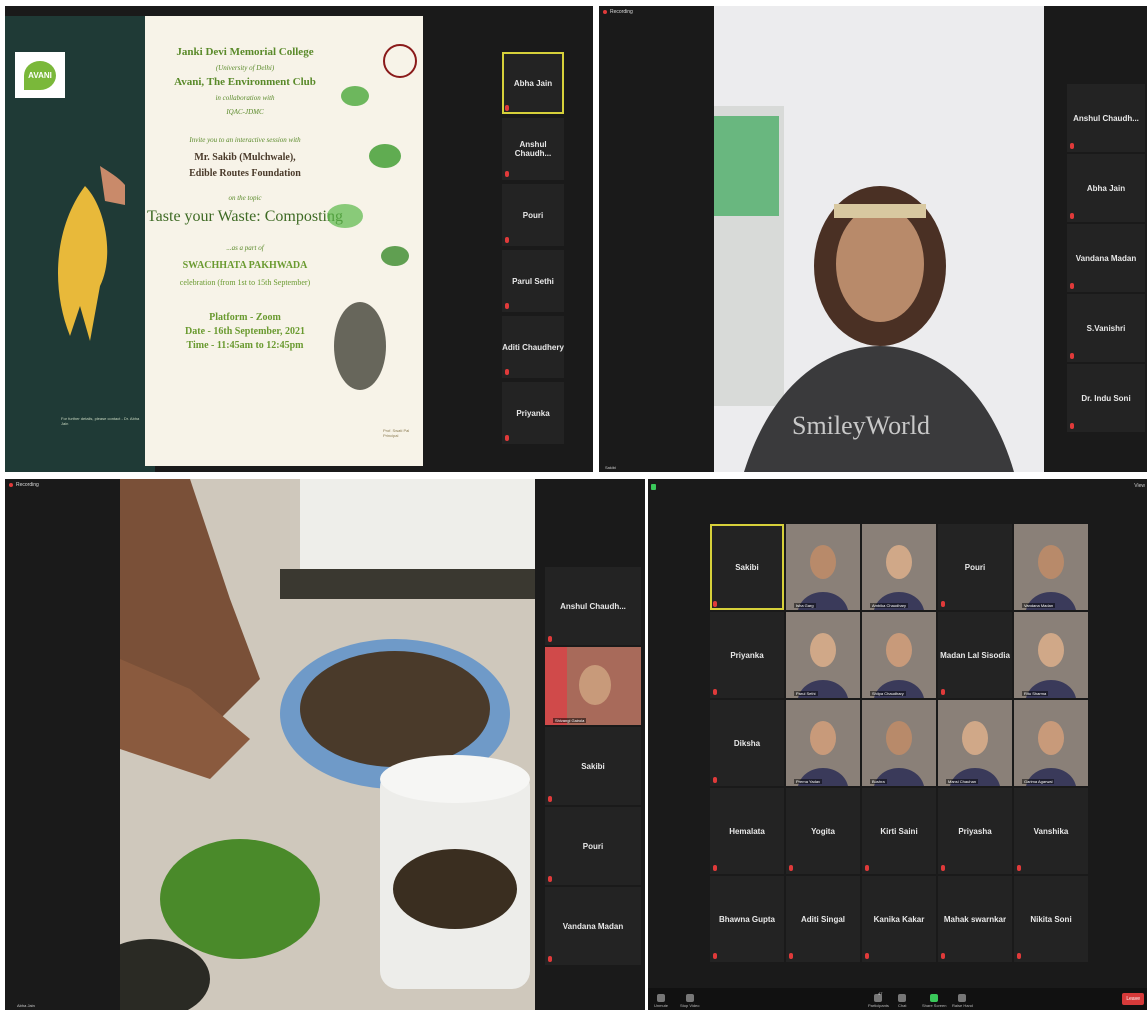 The image size is (1147, 1010). Describe the element at coordinates (88, 256) in the screenshot. I see `peel-image` at that location.